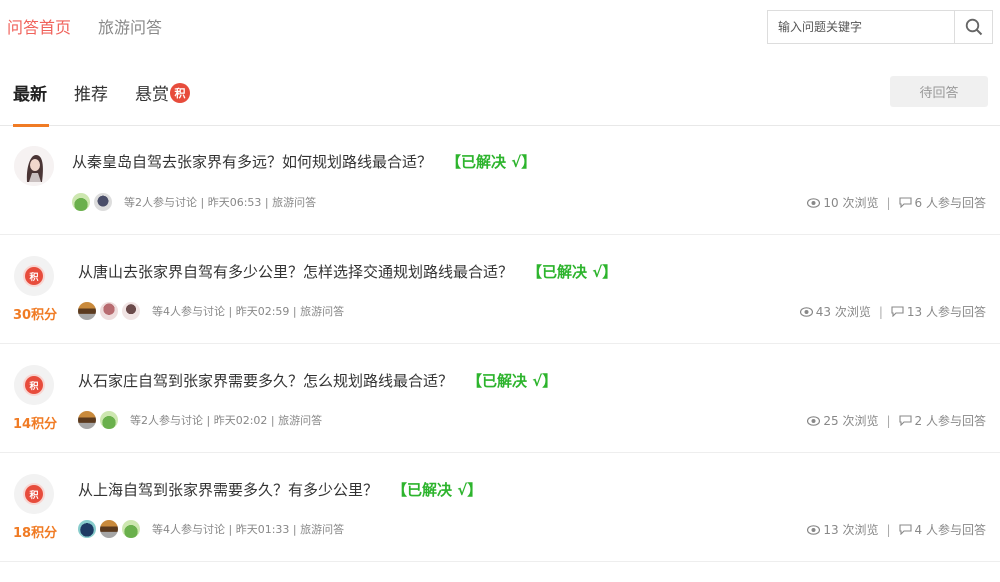 Image resolution: width=1000 pixels, height=582 pixels. I want to click on answer-count: 2 人参与回答, so click(950, 421).